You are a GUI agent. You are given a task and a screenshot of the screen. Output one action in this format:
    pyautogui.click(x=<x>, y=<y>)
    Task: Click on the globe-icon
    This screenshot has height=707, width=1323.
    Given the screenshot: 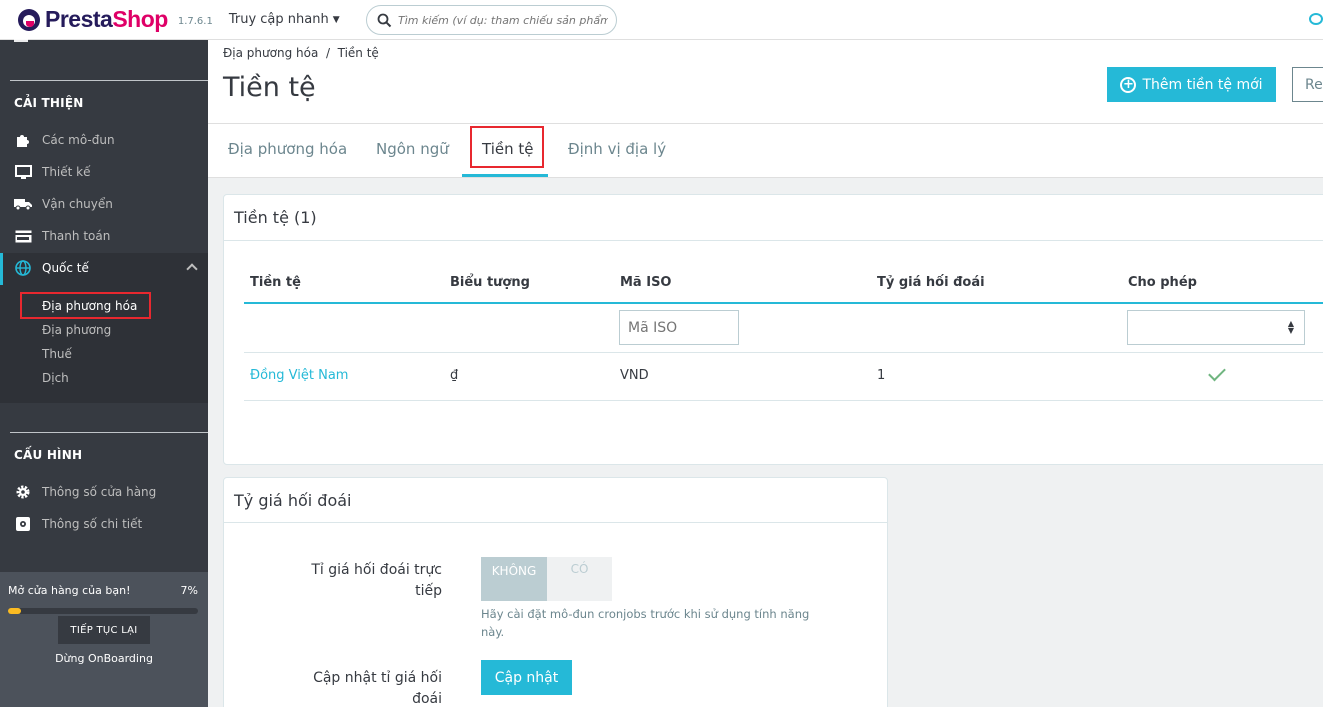 What is the action you would take?
    pyautogui.click(x=23, y=268)
    